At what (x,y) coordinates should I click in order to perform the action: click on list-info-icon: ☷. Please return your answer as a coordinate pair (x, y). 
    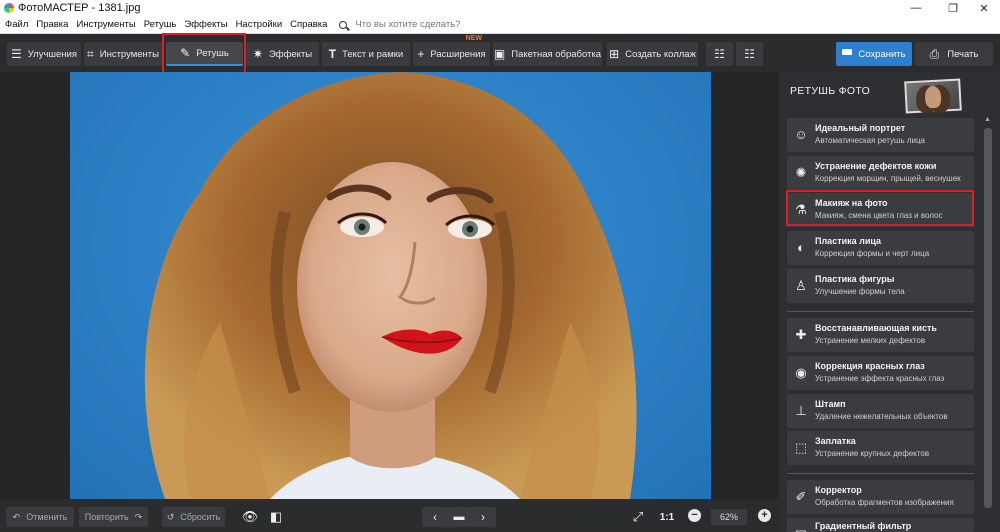
    Looking at the image, I should click on (749, 54).